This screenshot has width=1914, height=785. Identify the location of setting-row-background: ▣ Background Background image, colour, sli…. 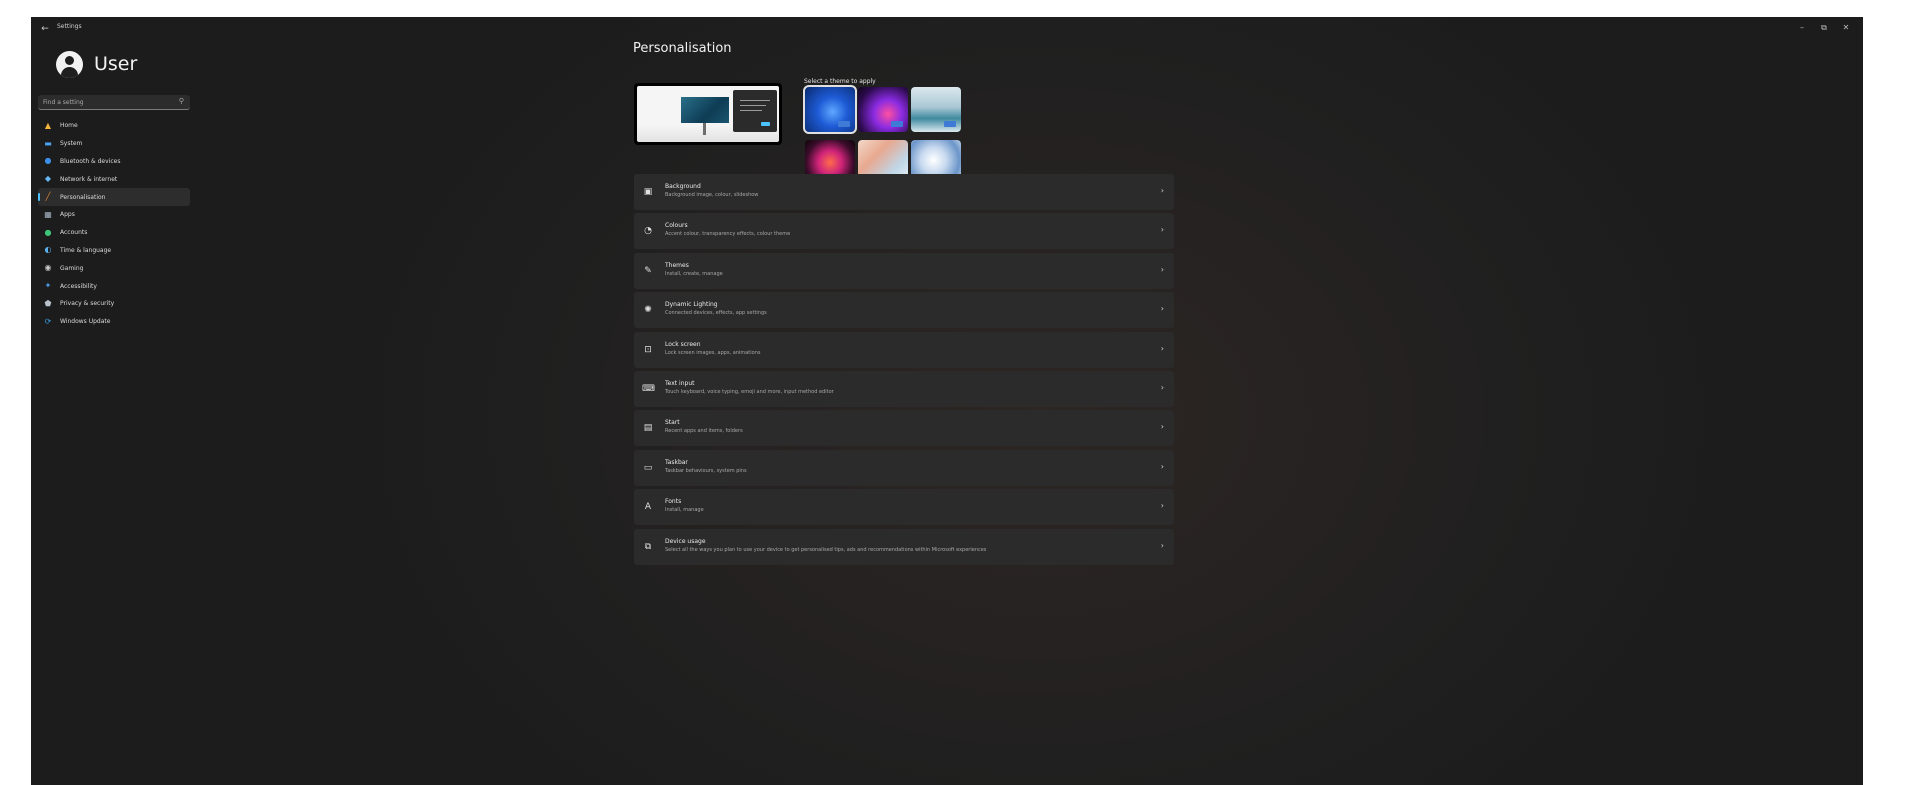
(904, 192).